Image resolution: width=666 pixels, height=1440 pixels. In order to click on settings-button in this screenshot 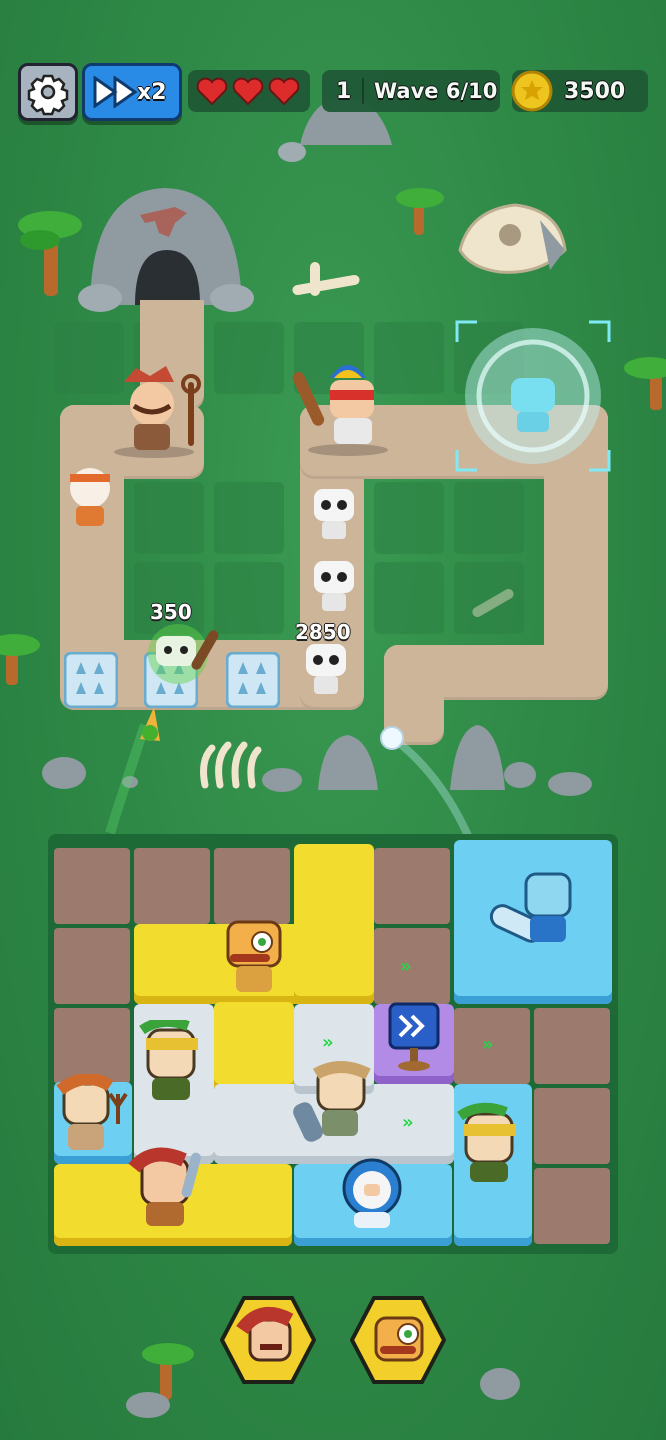, I will do `click(48, 92)`.